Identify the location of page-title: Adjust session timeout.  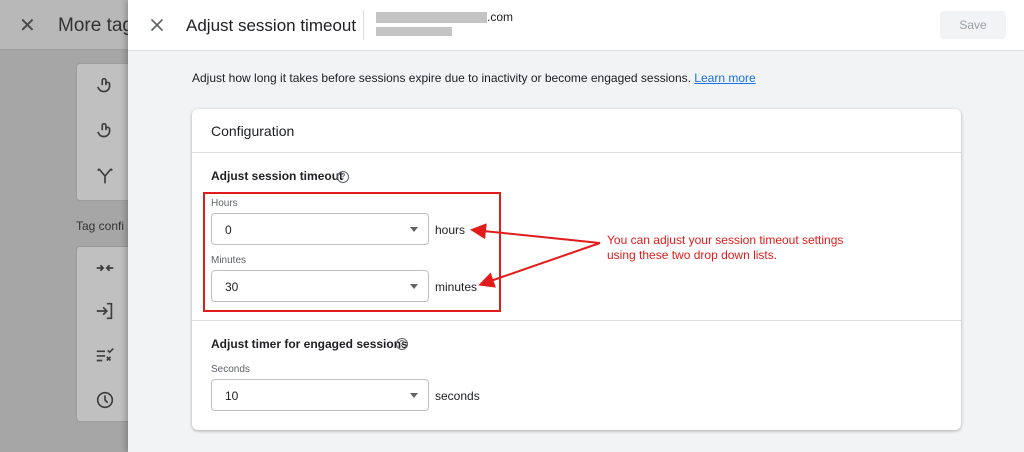
(271, 25).